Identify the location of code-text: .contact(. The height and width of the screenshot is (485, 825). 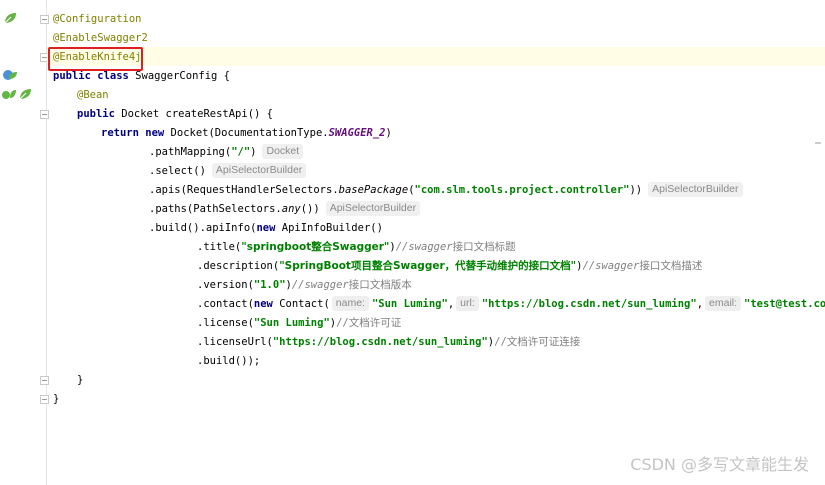
(225, 304).